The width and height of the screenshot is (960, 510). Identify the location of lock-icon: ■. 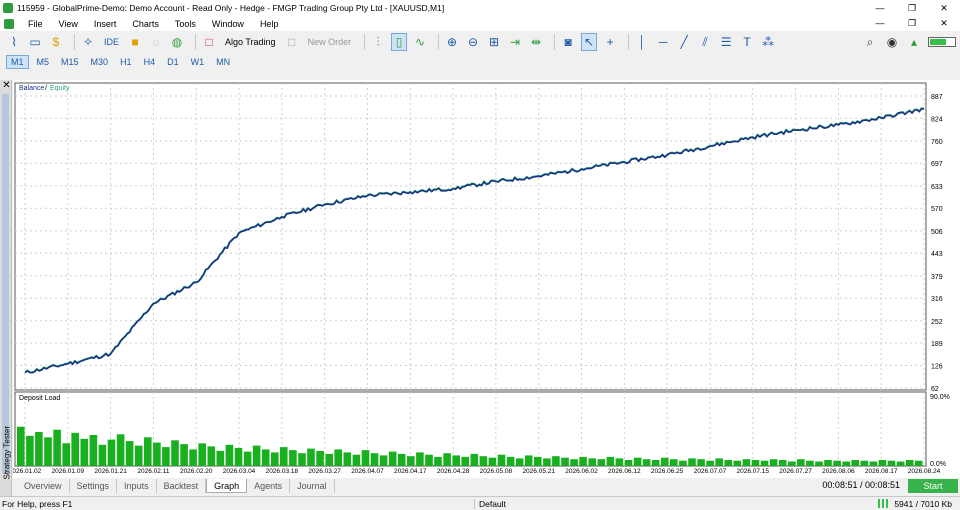
(135, 42).